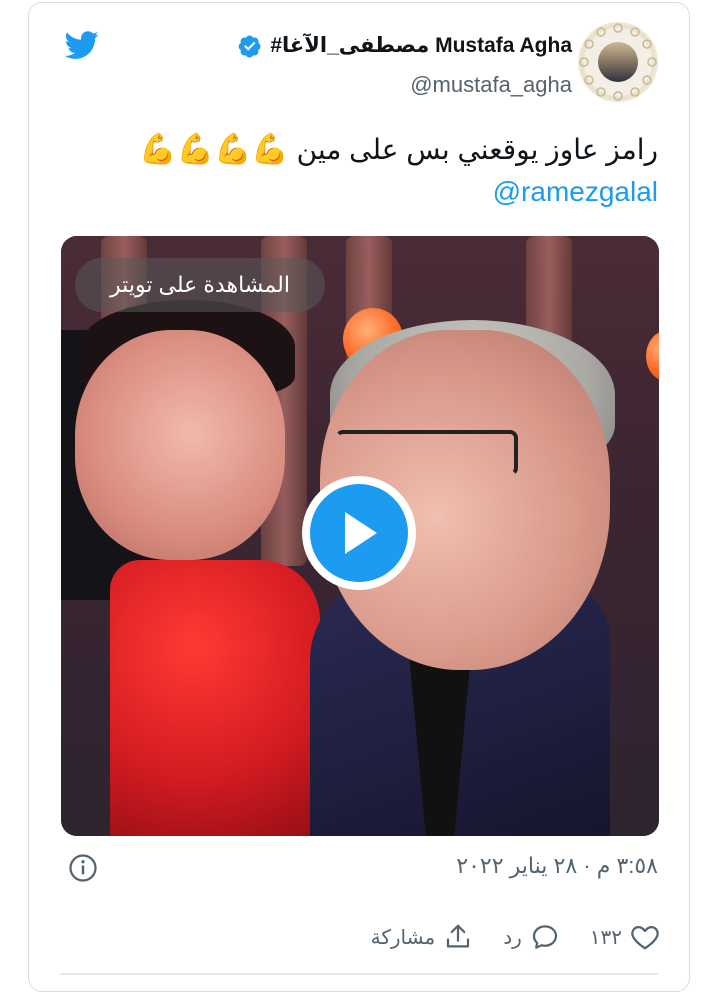 The height and width of the screenshot is (992, 720). What do you see at coordinates (605, 937) in the screenshot?
I see `like-count: ١٣٢` at bounding box center [605, 937].